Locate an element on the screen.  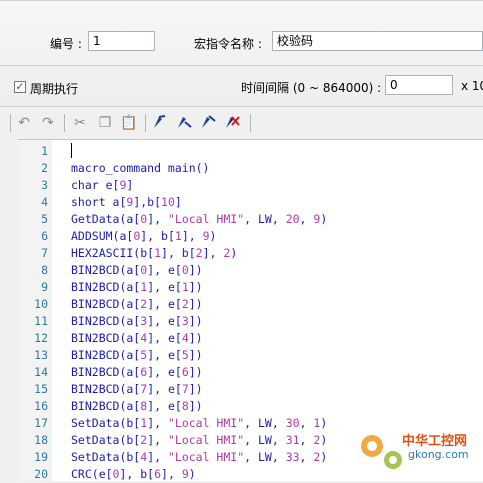
text-caret is located at coordinates (71, 150).